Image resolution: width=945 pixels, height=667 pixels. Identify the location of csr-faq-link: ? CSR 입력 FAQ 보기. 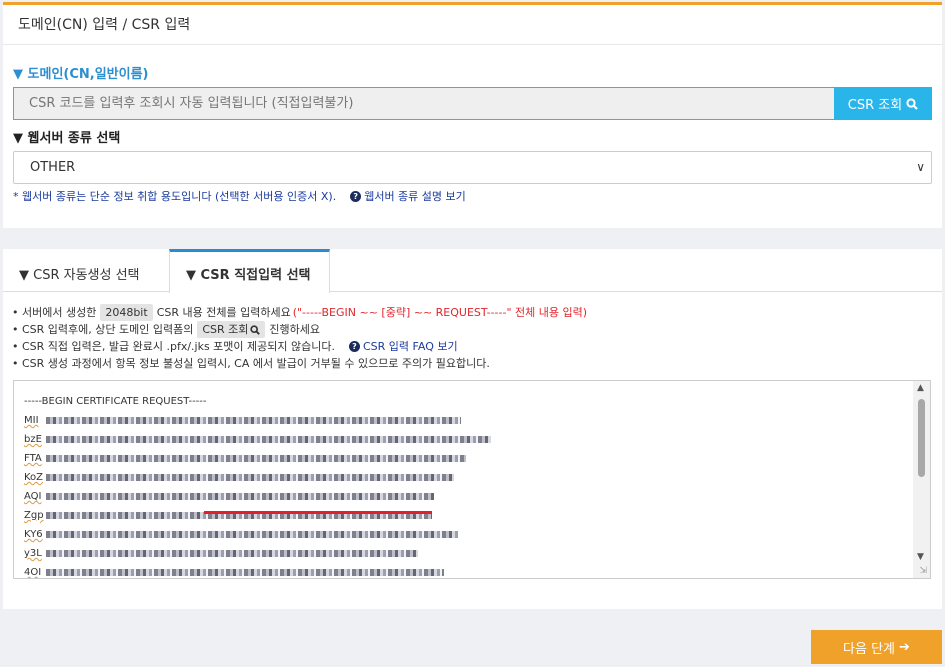
(403, 346).